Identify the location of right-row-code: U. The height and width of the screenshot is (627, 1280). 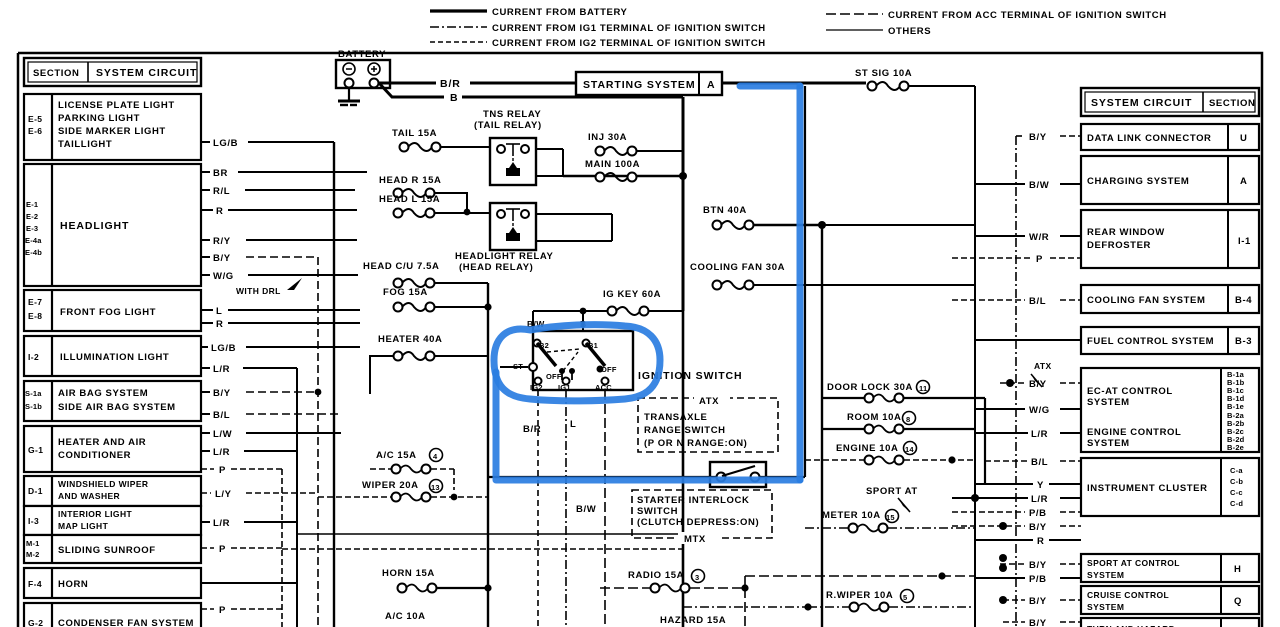
(1243, 138).